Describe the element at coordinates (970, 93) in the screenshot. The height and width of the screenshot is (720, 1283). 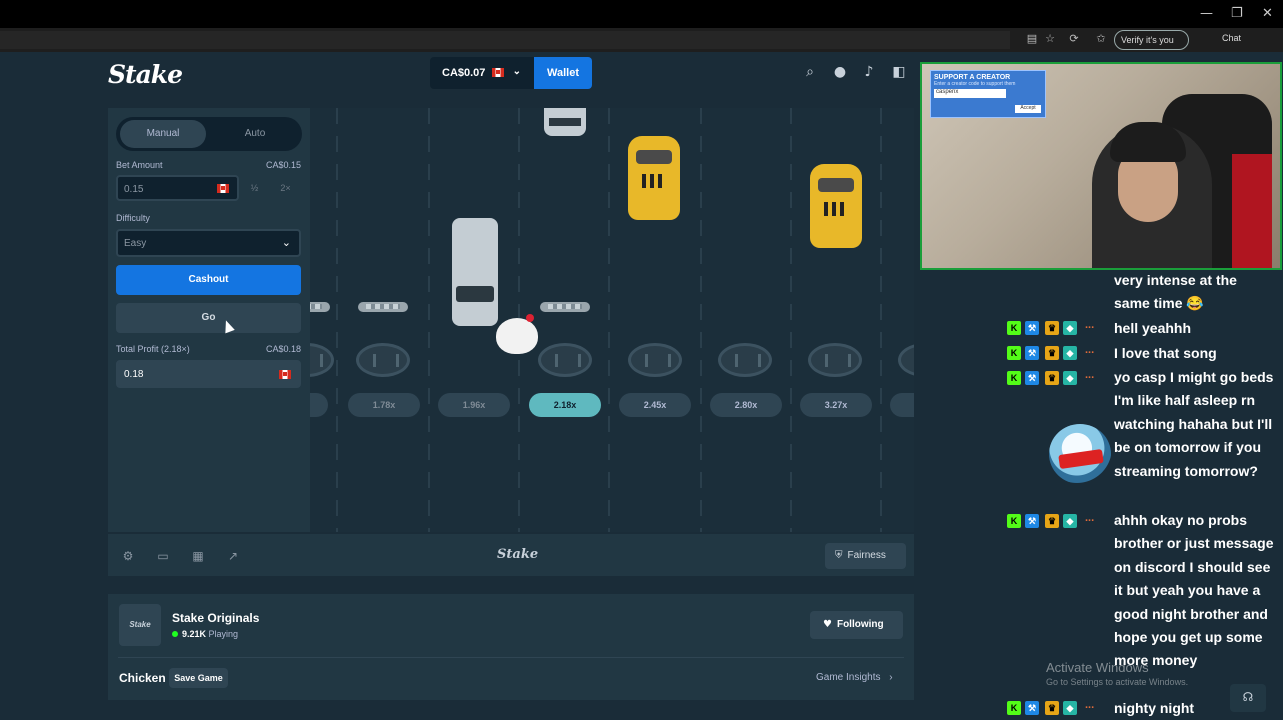
I see `support-card-code: caspenx` at that location.